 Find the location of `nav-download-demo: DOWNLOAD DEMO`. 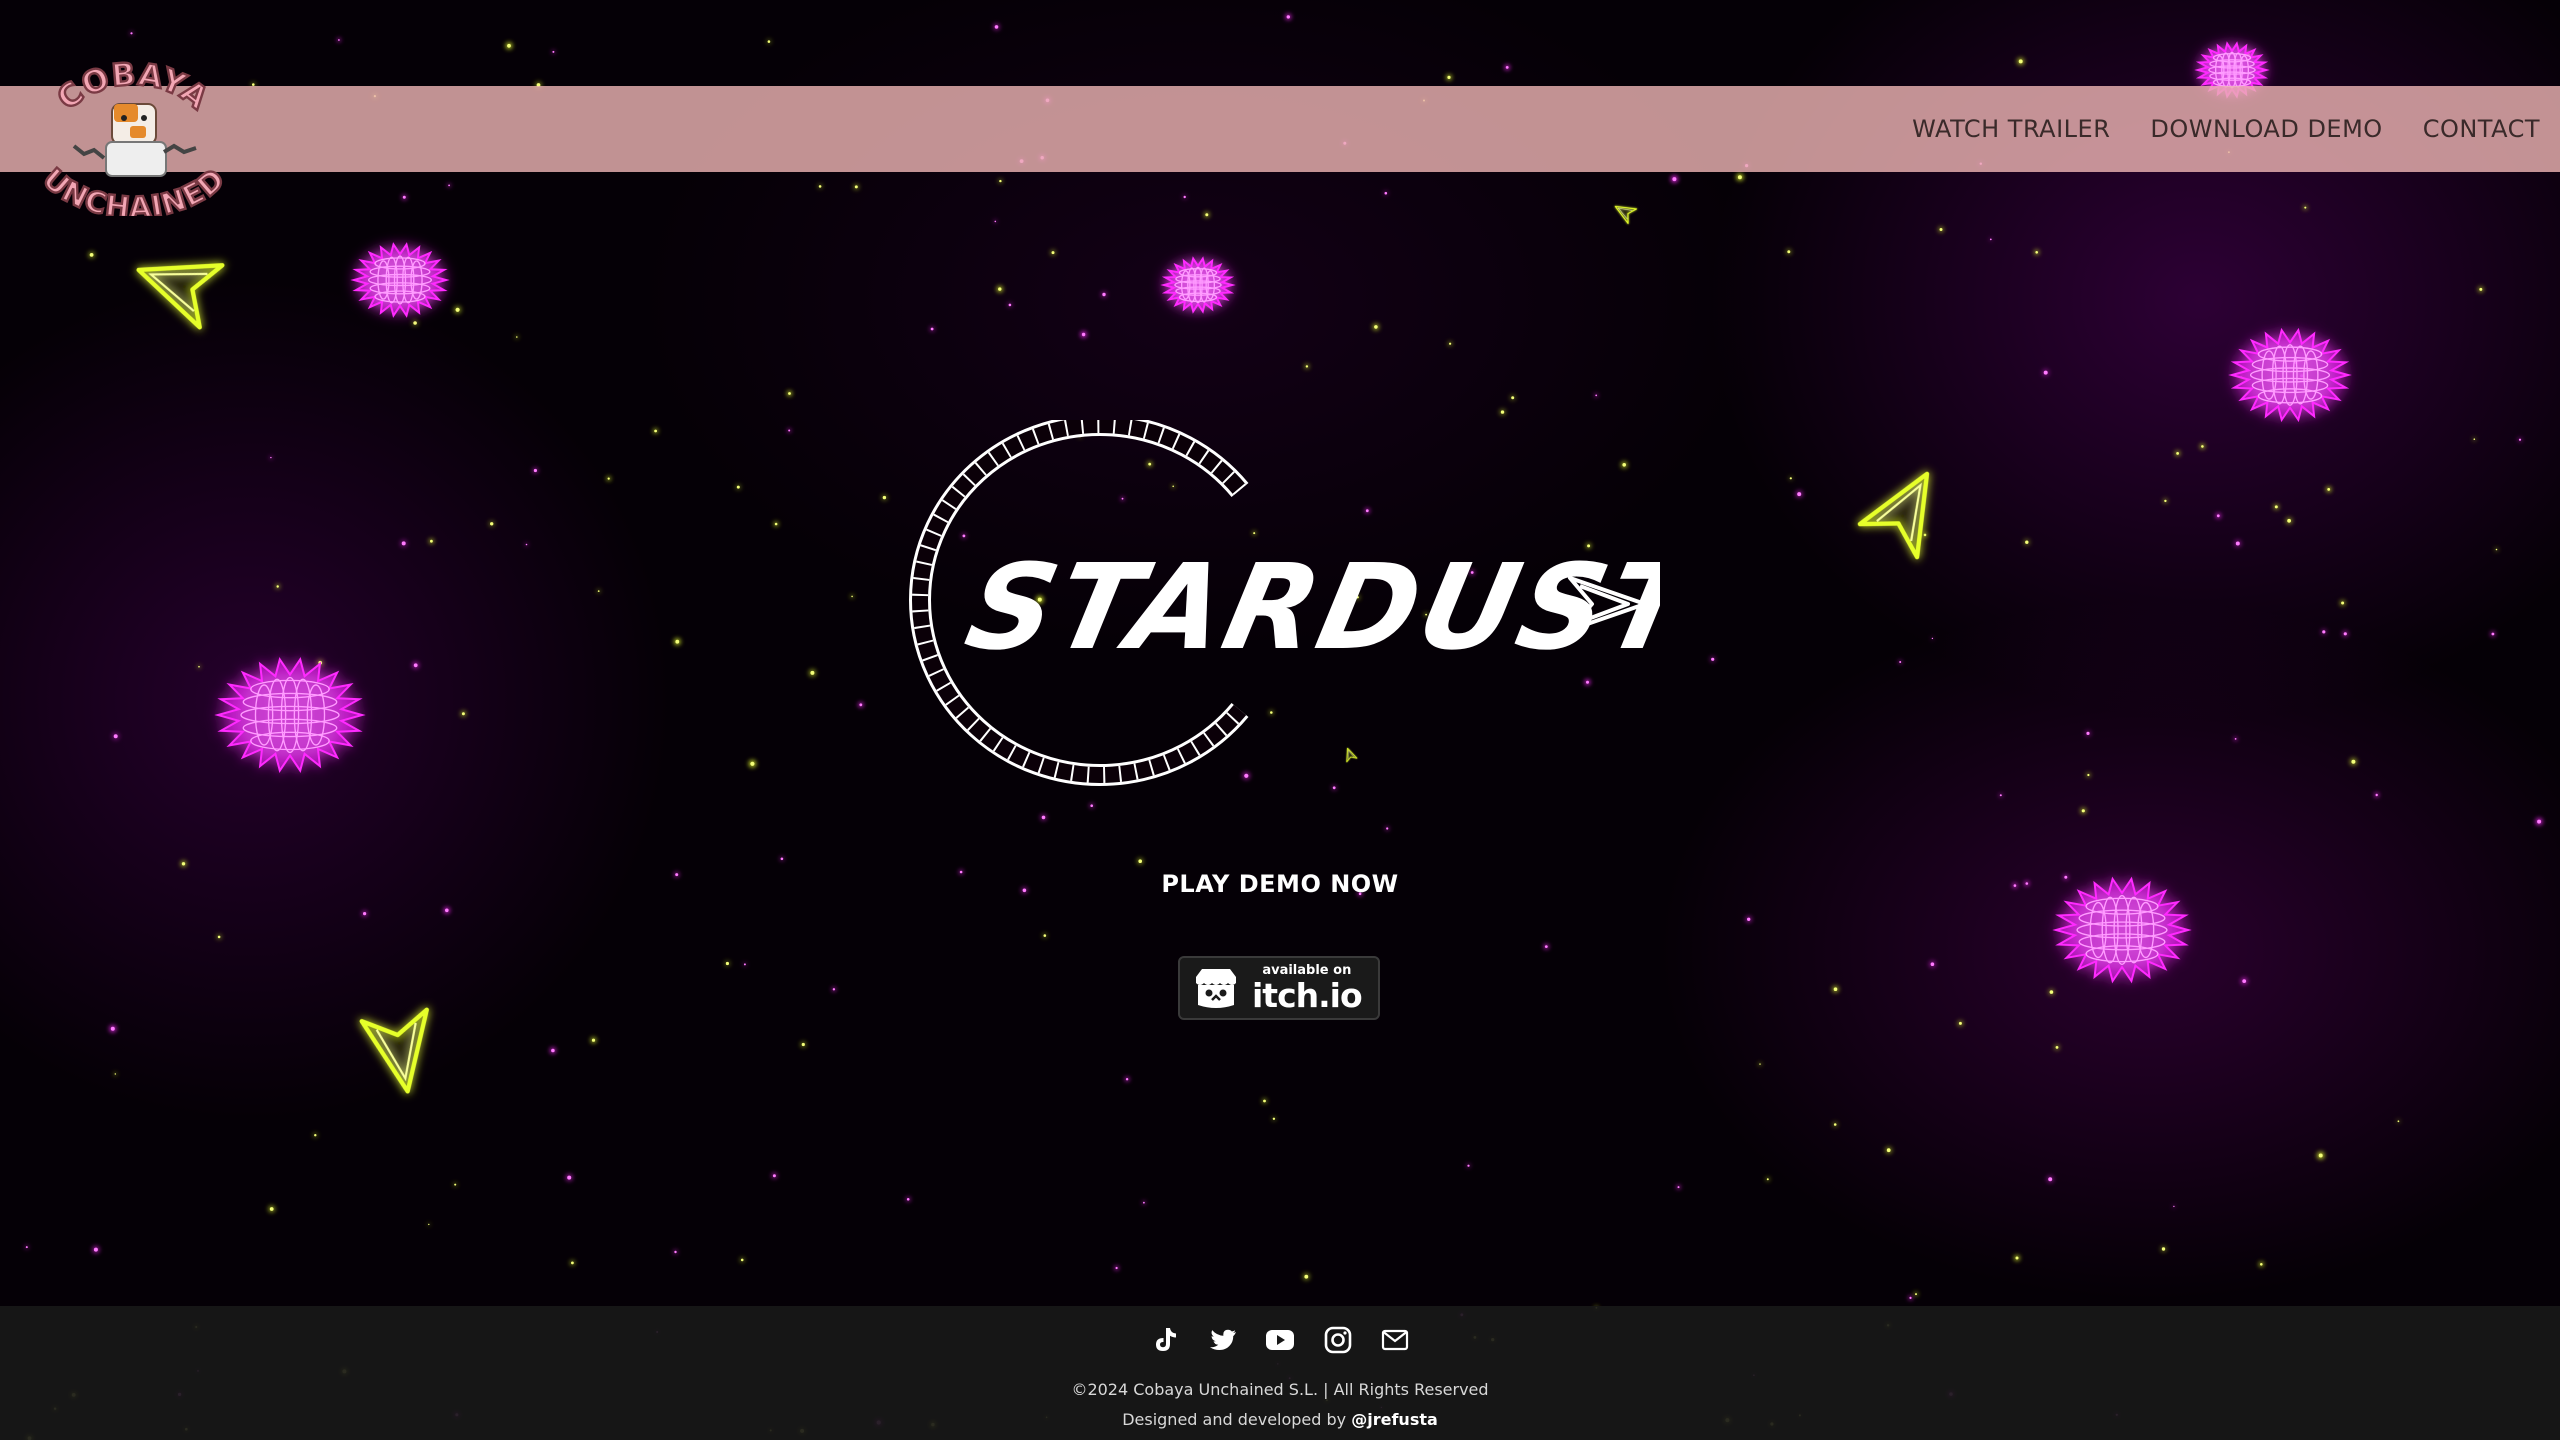

nav-download-demo: DOWNLOAD DEMO is located at coordinates (2266, 129).